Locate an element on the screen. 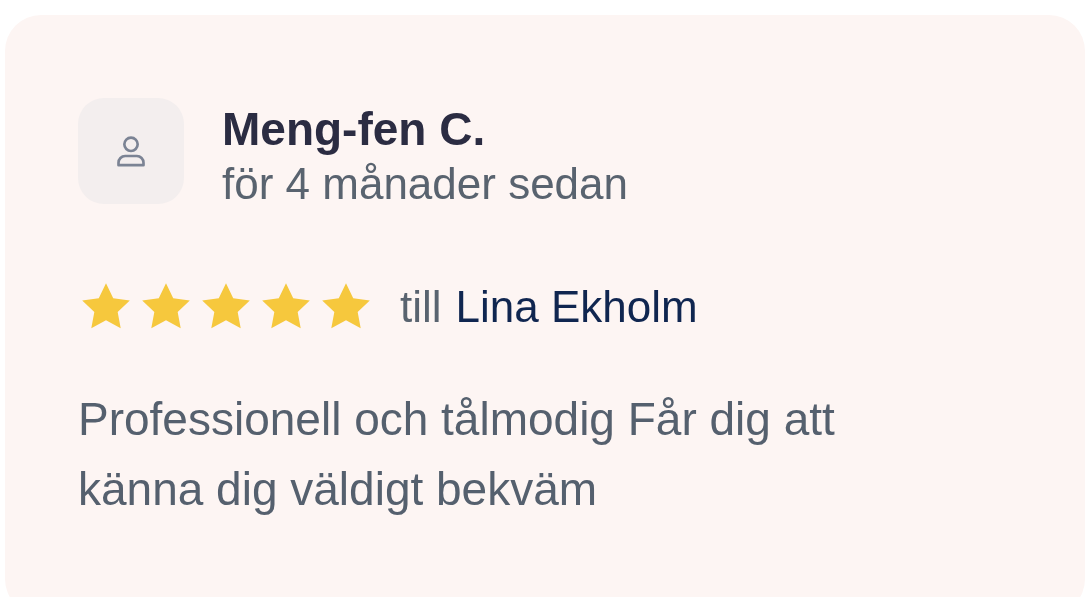 The image size is (1086, 597). review-time: för 4 månader sedan is located at coordinates (425, 184).